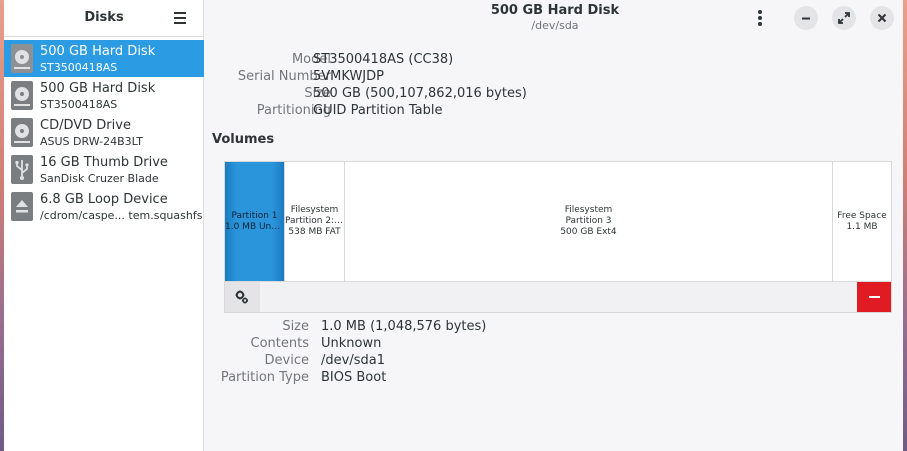  I want to click on property-value: GUID Partition Table, so click(378, 110).